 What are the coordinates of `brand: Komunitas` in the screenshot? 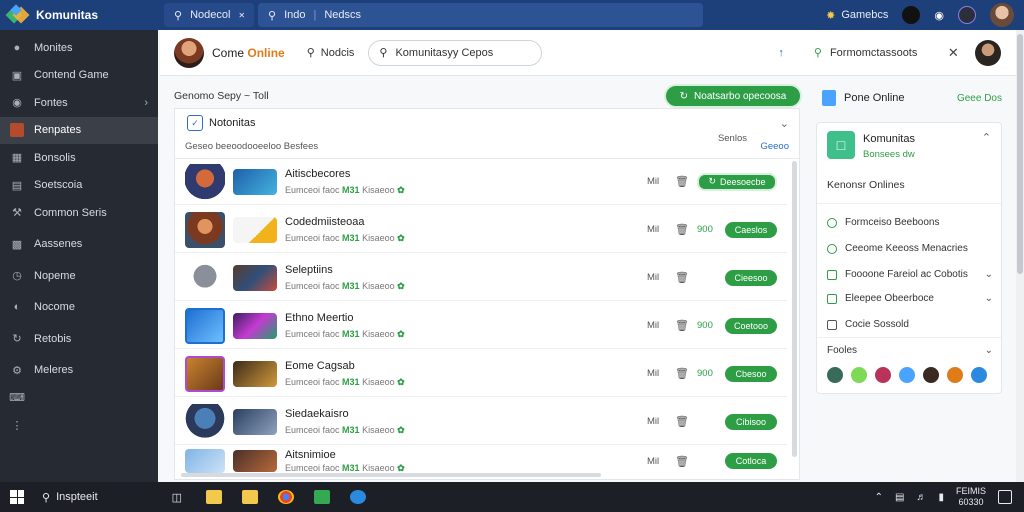 It's located at (80, 15).